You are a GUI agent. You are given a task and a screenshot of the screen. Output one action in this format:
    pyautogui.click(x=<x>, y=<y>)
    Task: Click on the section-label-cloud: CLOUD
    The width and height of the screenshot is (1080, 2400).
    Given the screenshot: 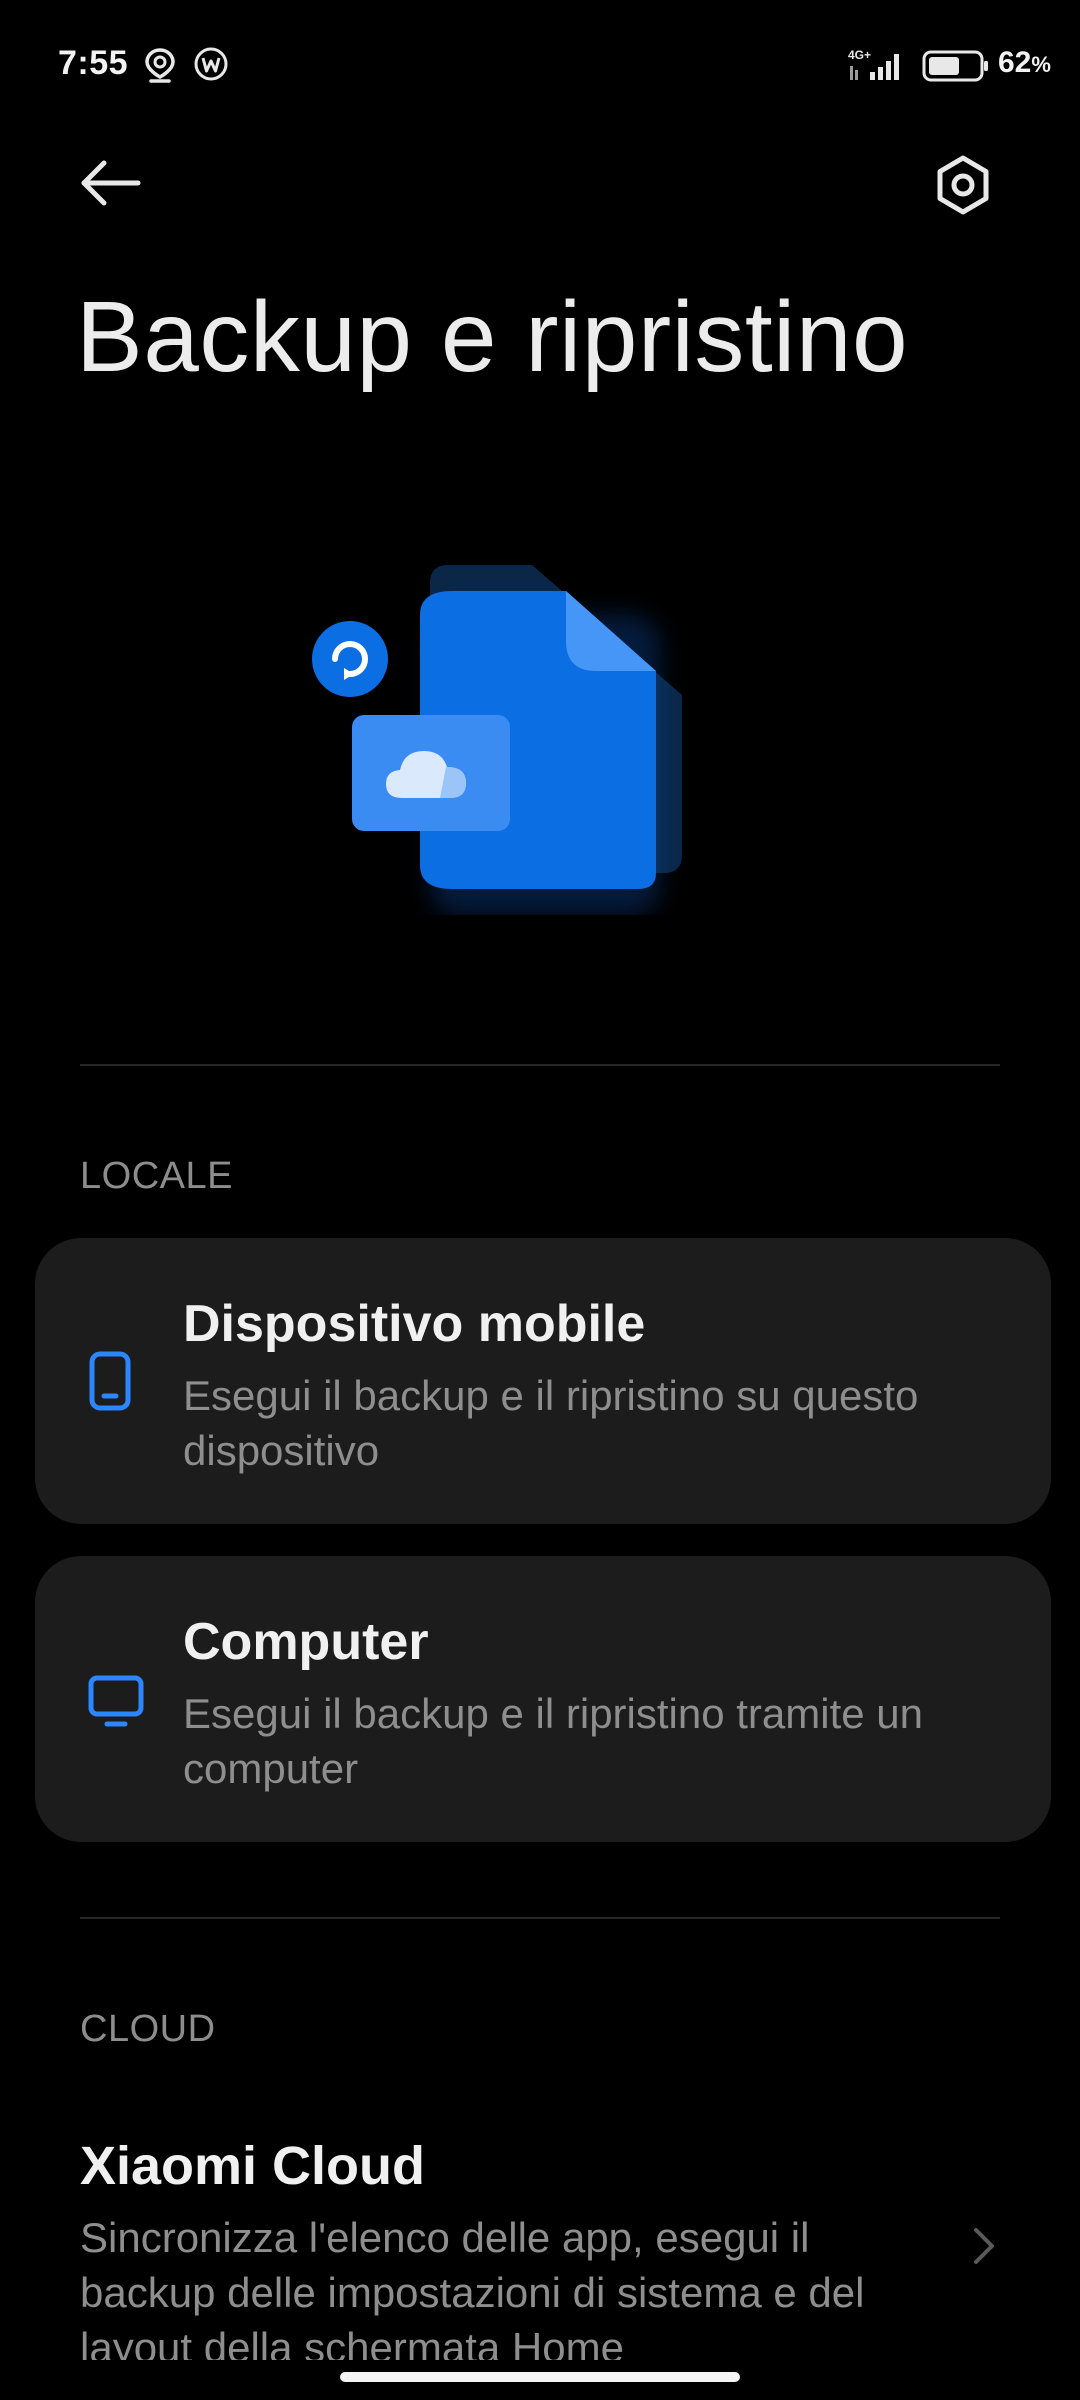 What is the action you would take?
    pyautogui.click(x=148, y=2029)
    